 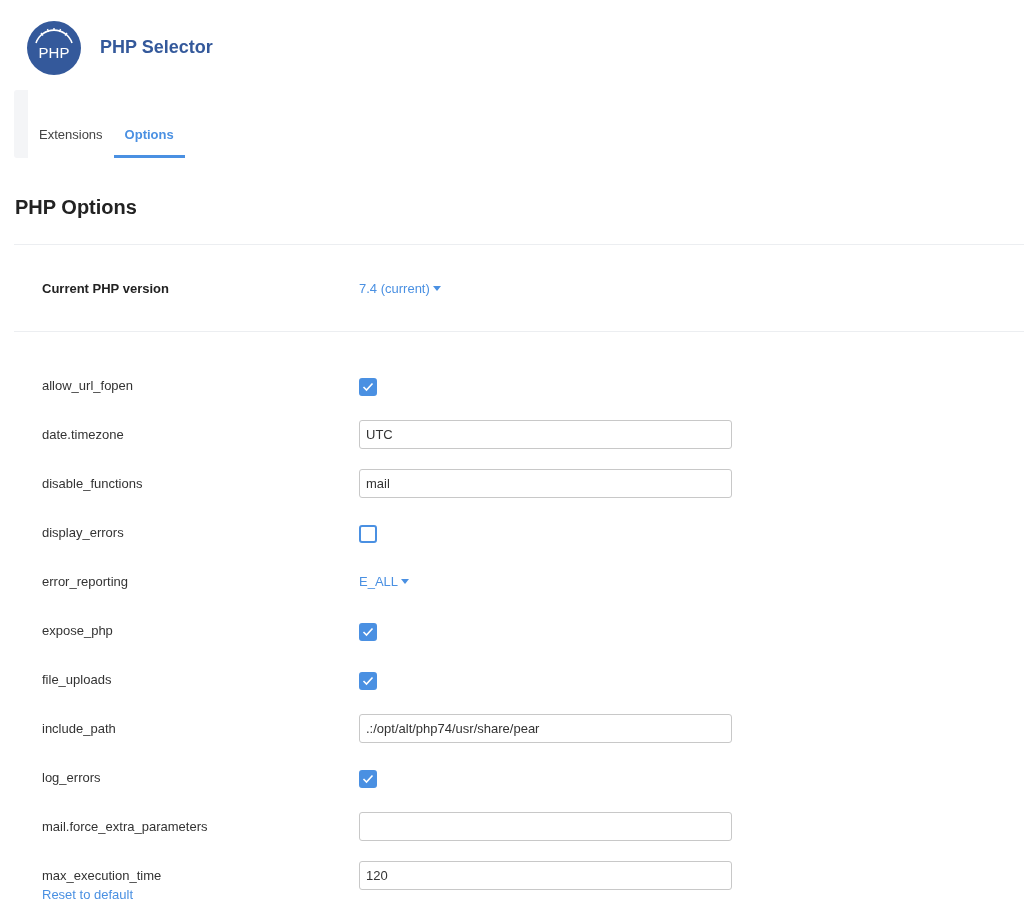 What do you see at coordinates (72, 777) in the screenshot?
I see `option-label: log_errors` at bounding box center [72, 777].